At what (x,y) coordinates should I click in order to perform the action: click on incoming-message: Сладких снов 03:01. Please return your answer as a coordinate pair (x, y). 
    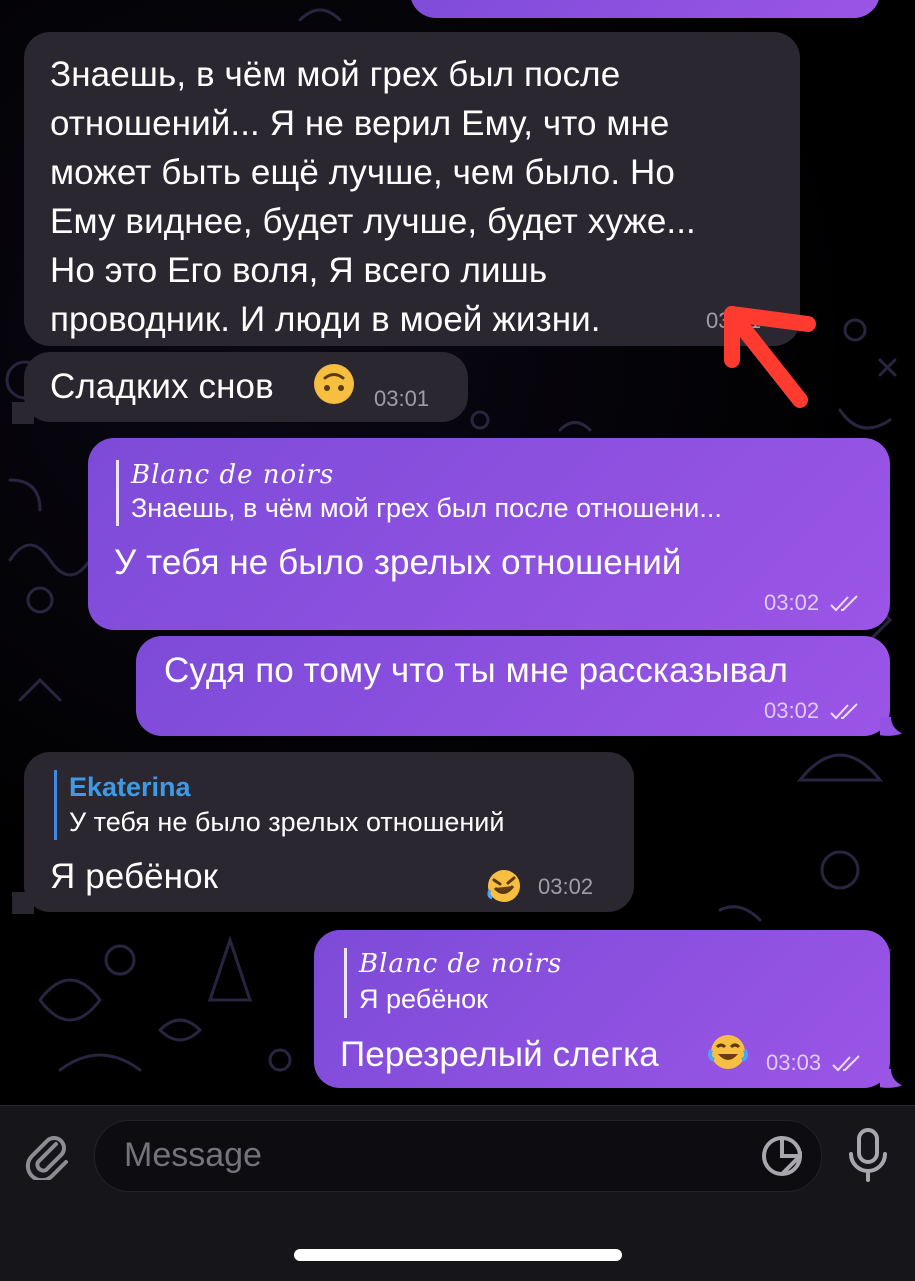
    Looking at the image, I should click on (246, 387).